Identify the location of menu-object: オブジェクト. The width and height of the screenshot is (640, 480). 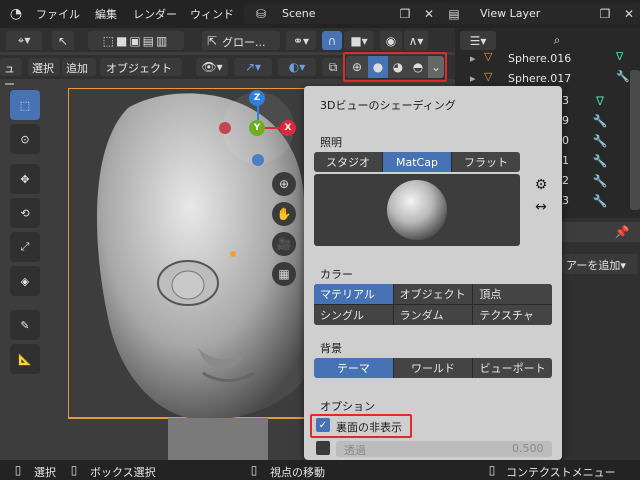
(141, 67).